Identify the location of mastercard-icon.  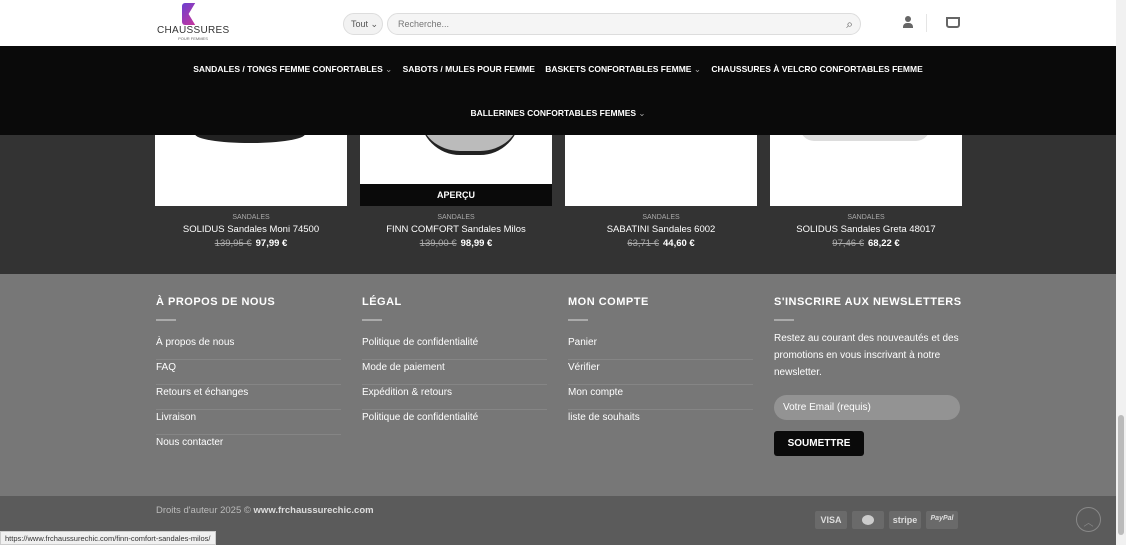
(868, 520).